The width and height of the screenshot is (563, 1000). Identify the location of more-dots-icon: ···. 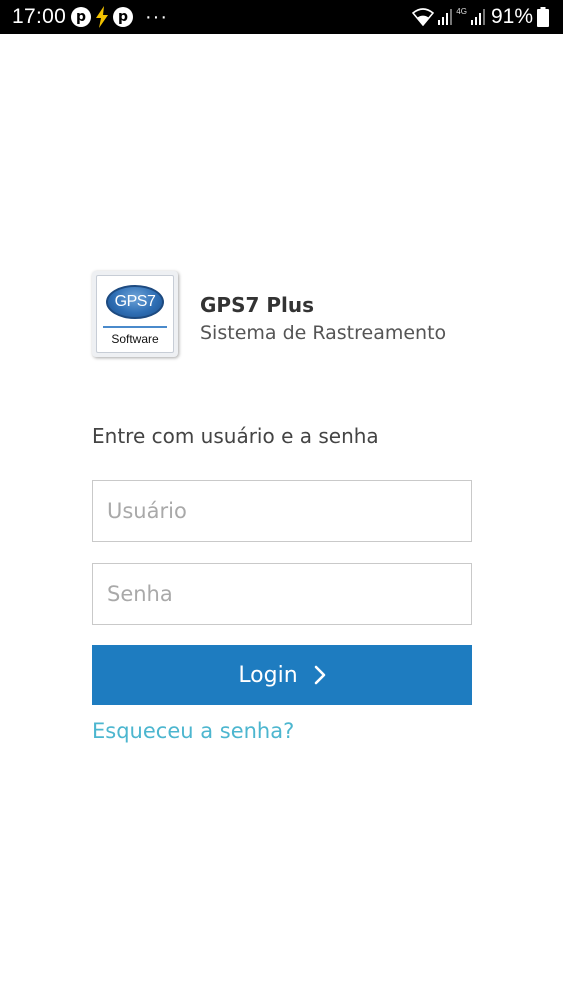
(156, 17).